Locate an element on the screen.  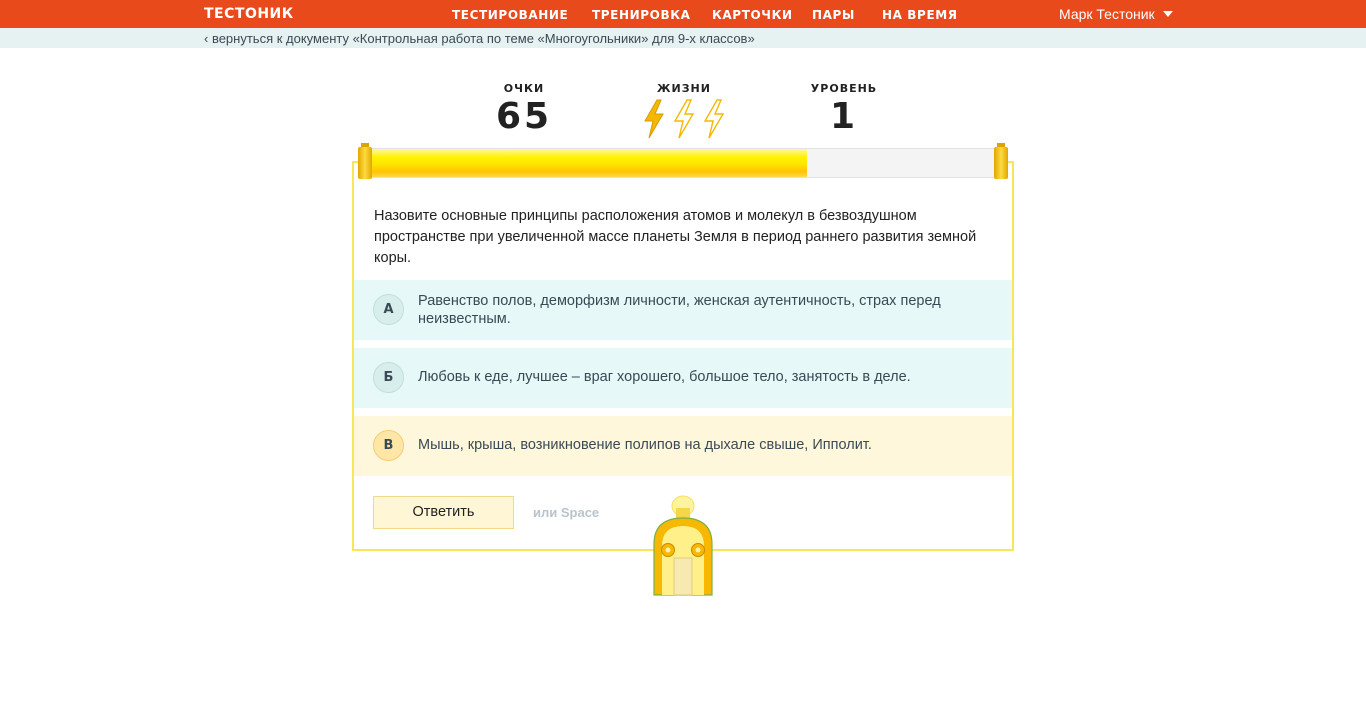
chevron-down-icon is located at coordinates (1167, 14).